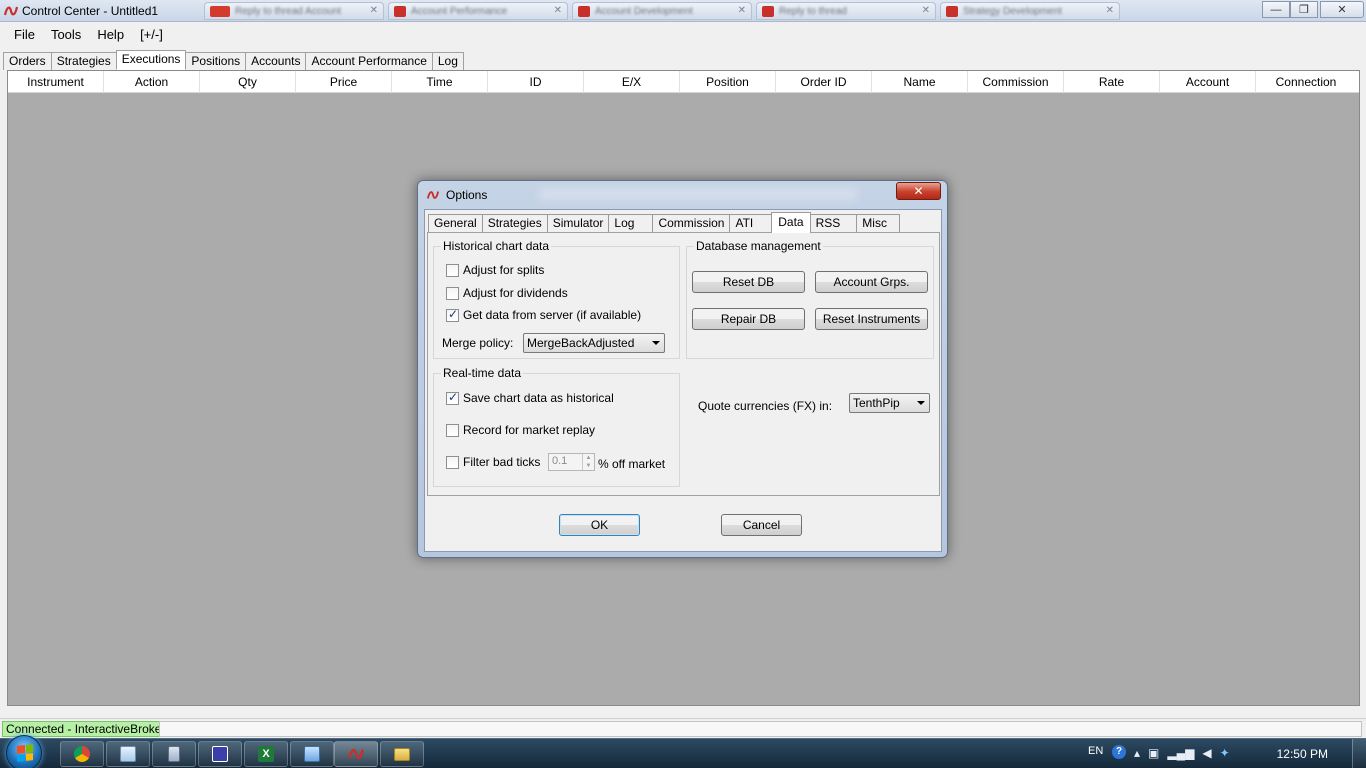  What do you see at coordinates (27, 61) in the screenshot?
I see `tab-orders: Orders` at bounding box center [27, 61].